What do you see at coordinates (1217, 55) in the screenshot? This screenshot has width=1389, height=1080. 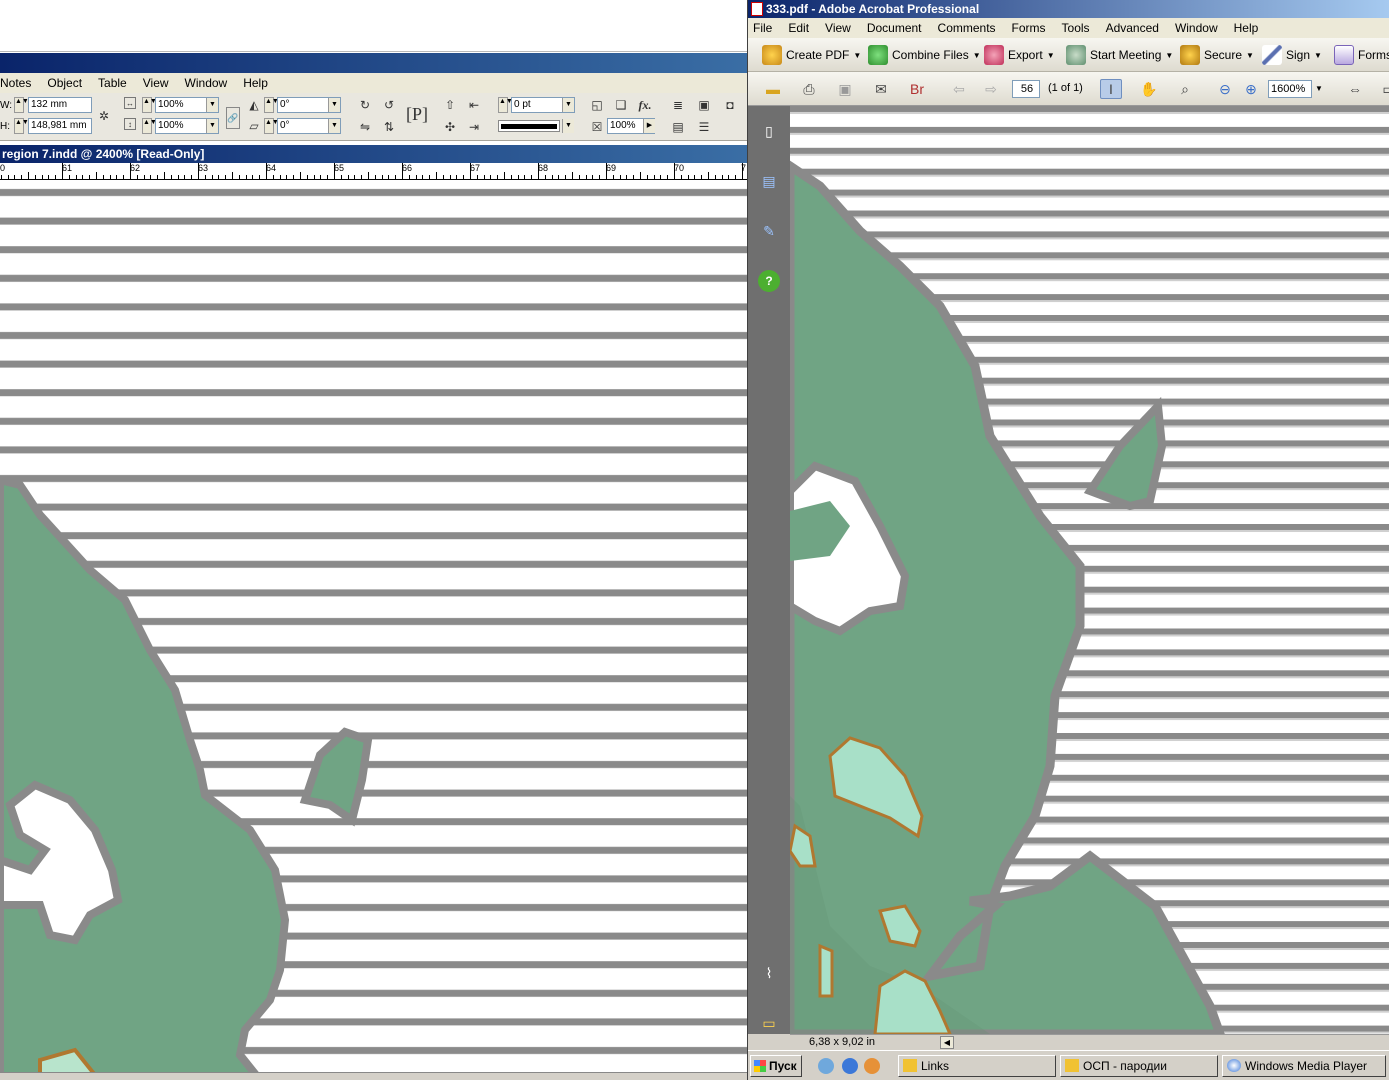 I see `secure-button: Secure ▼` at bounding box center [1217, 55].